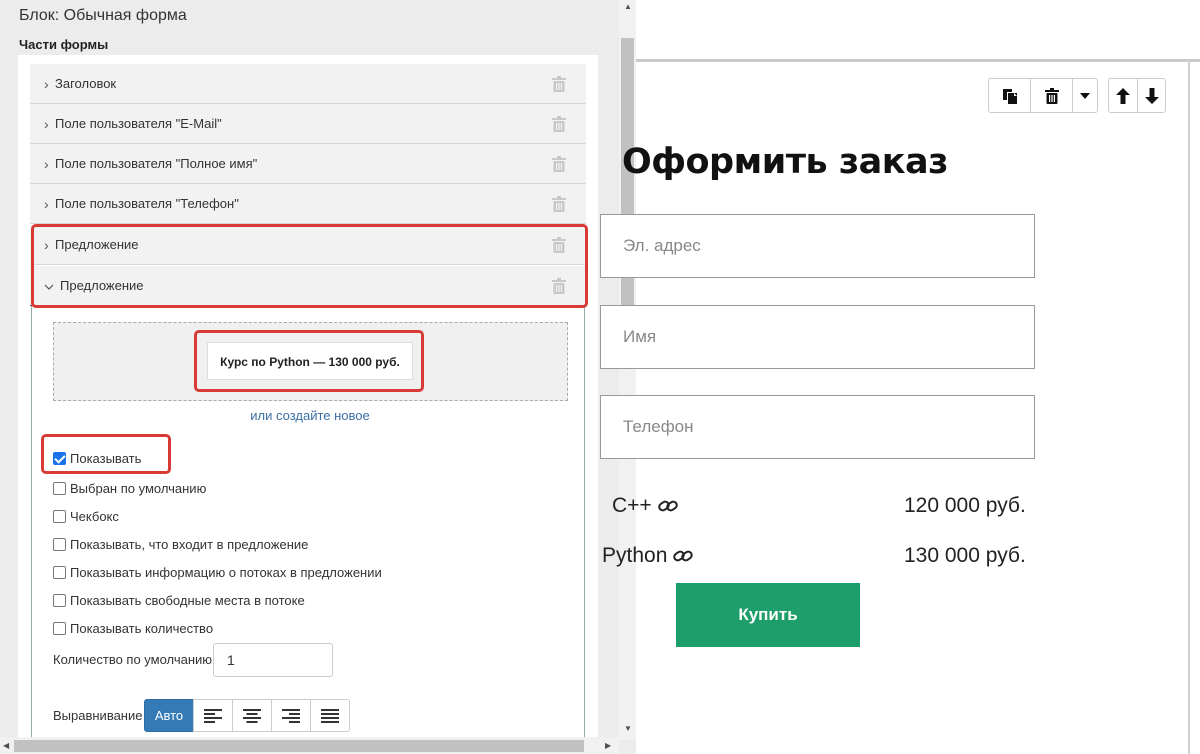 The image size is (1200, 754). What do you see at coordinates (785, 162) in the screenshot?
I see `order-form-title: Оформить заказ` at bounding box center [785, 162].